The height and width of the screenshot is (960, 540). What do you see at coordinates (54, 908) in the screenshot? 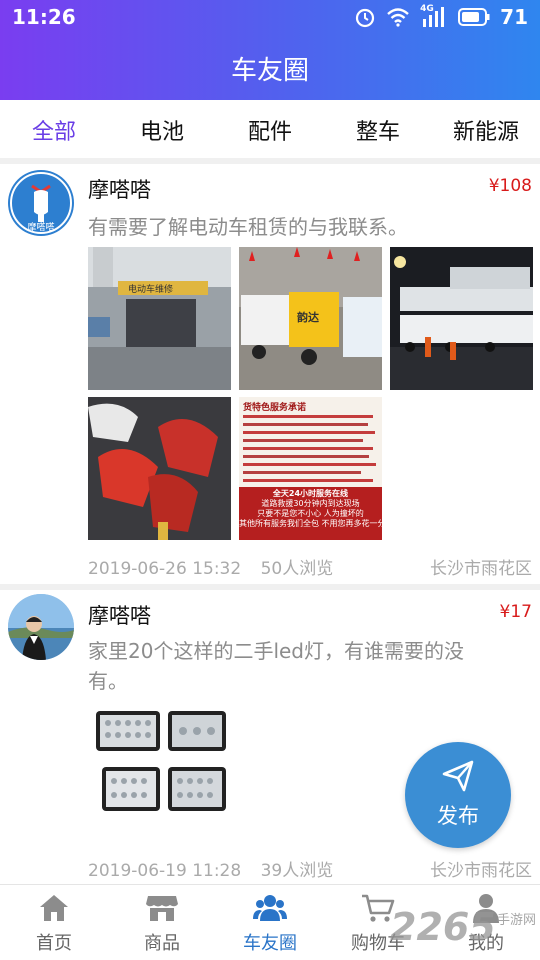
I see `home-icon` at bounding box center [54, 908].